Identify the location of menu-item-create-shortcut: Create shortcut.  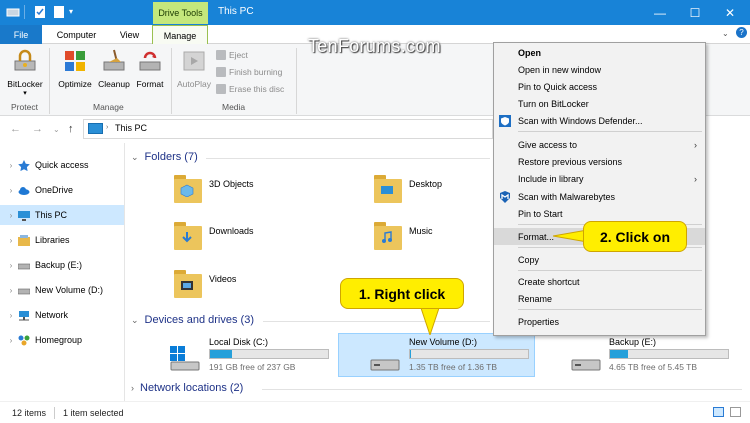
(599, 281).